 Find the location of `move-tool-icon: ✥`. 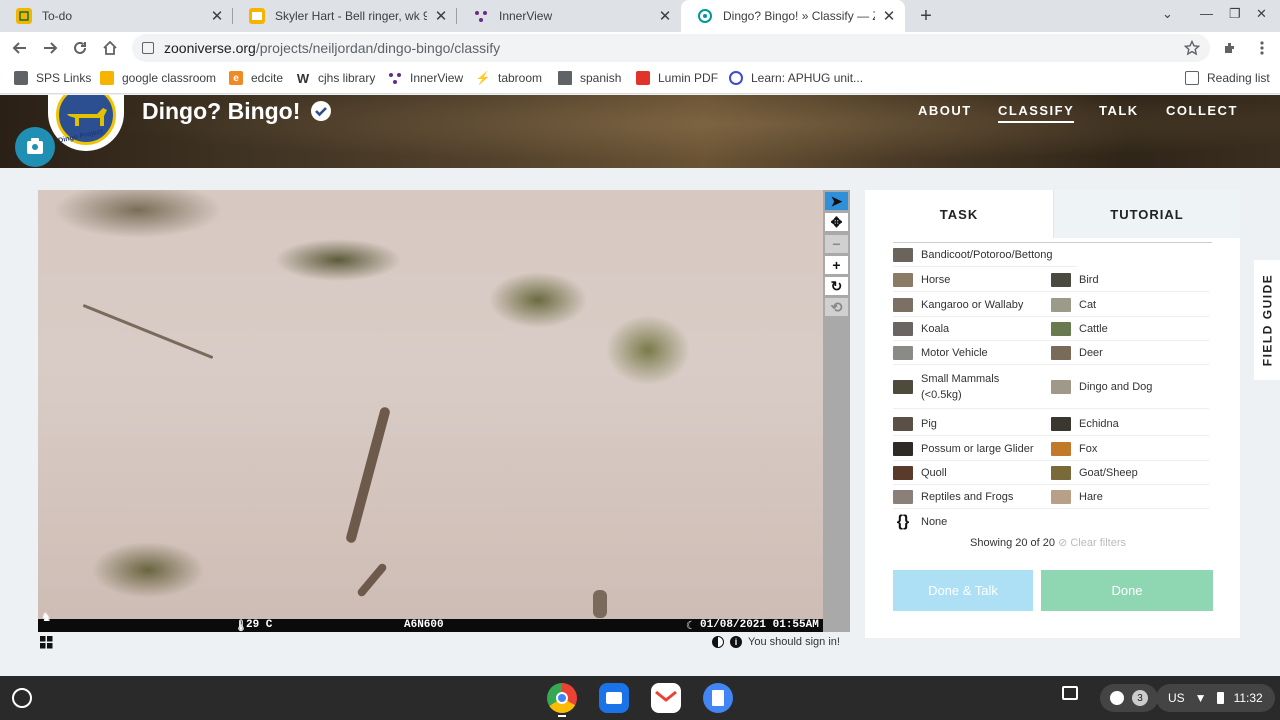

move-tool-icon: ✥ is located at coordinates (836, 222).